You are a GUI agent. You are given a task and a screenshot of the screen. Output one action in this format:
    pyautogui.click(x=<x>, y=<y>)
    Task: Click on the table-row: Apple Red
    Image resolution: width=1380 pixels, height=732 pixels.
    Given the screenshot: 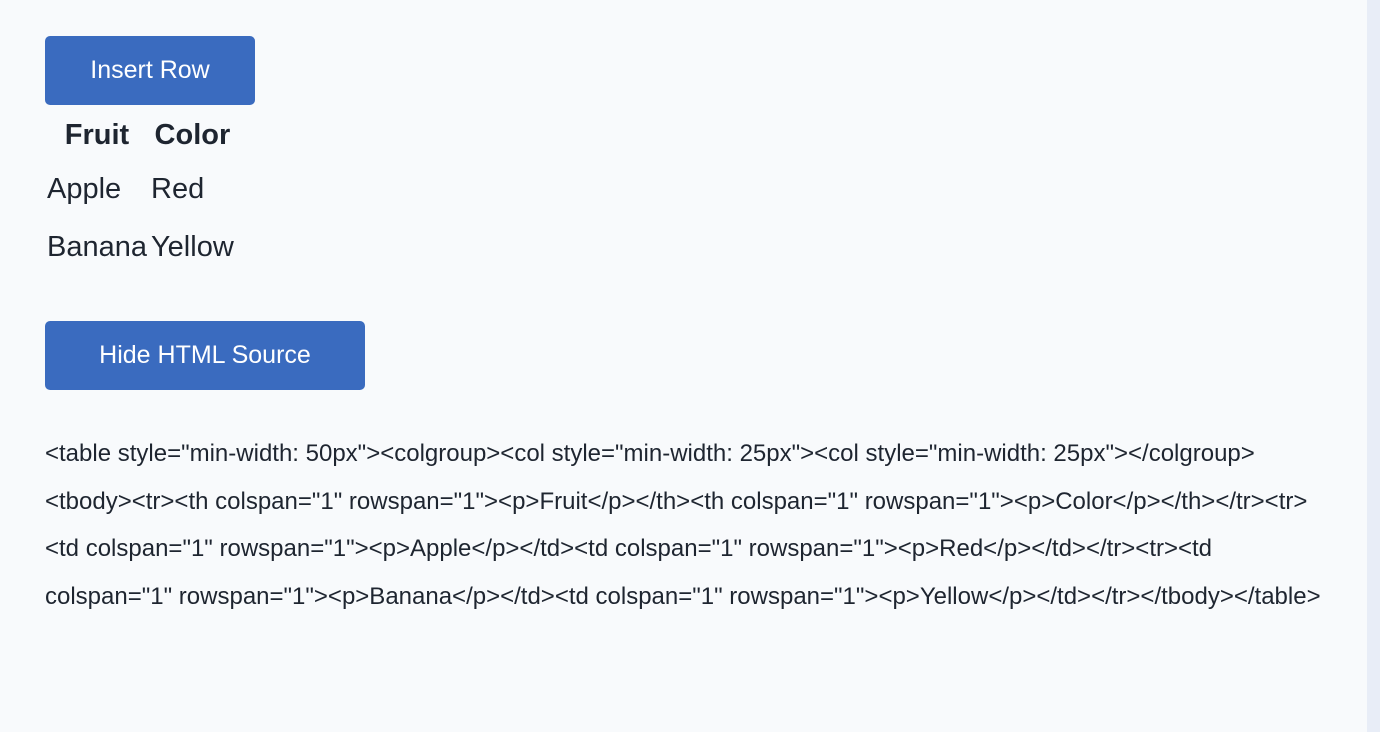 What is the action you would take?
    pyautogui.click(x=140, y=189)
    